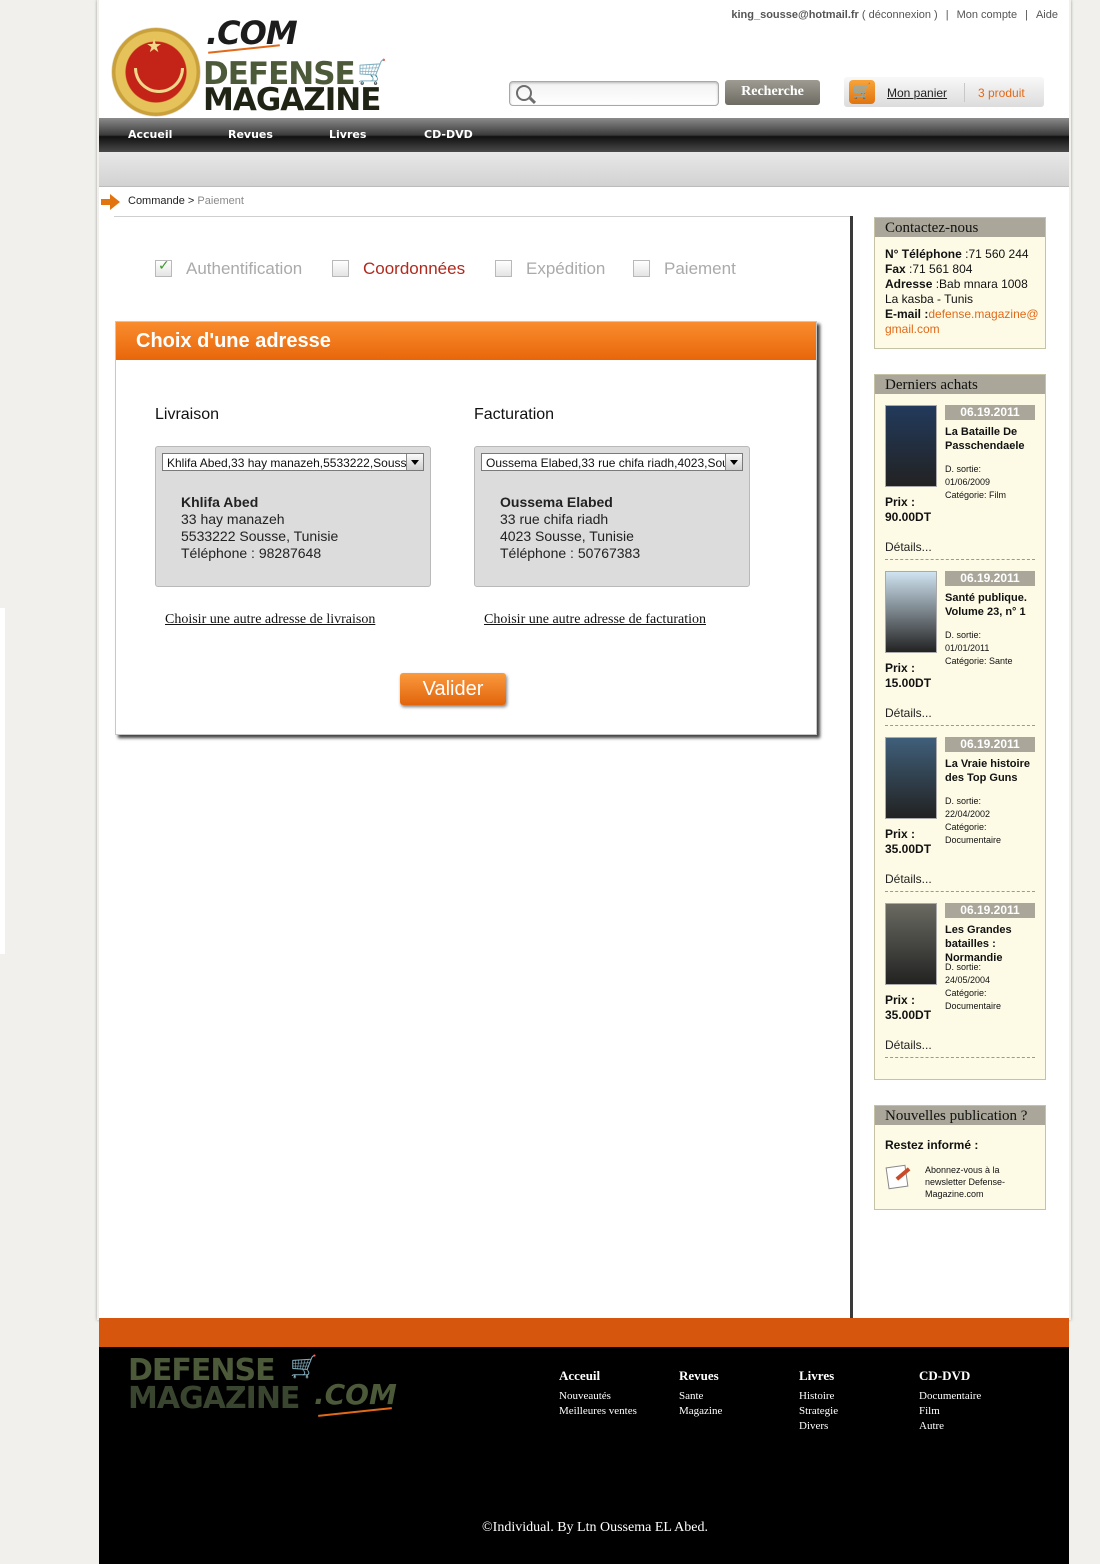  What do you see at coordinates (625, 94) in the screenshot?
I see `search-input` at bounding box center [625, 94].